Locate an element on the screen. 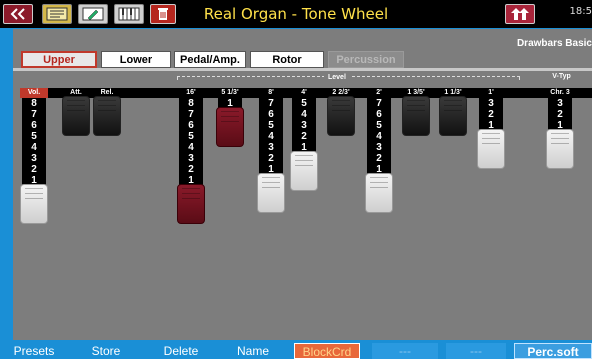  drawbar-label-3: 16' is located at coordinates (191, 92).